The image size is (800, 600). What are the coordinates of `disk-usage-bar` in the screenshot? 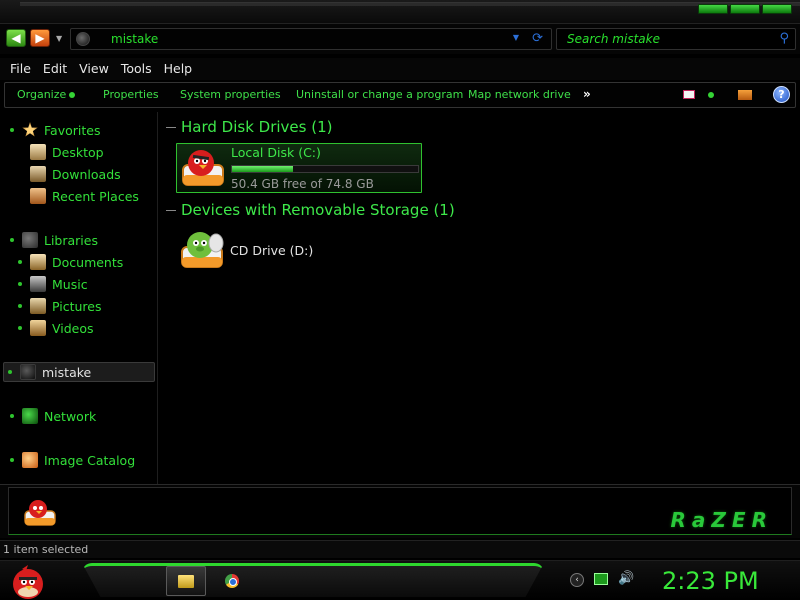 It's located at (325, 169).